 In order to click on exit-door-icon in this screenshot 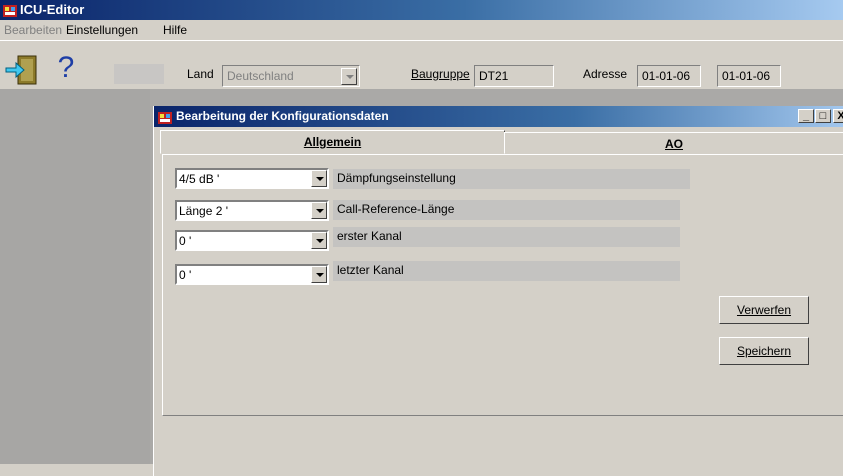, I will do `click(21, 70)`.